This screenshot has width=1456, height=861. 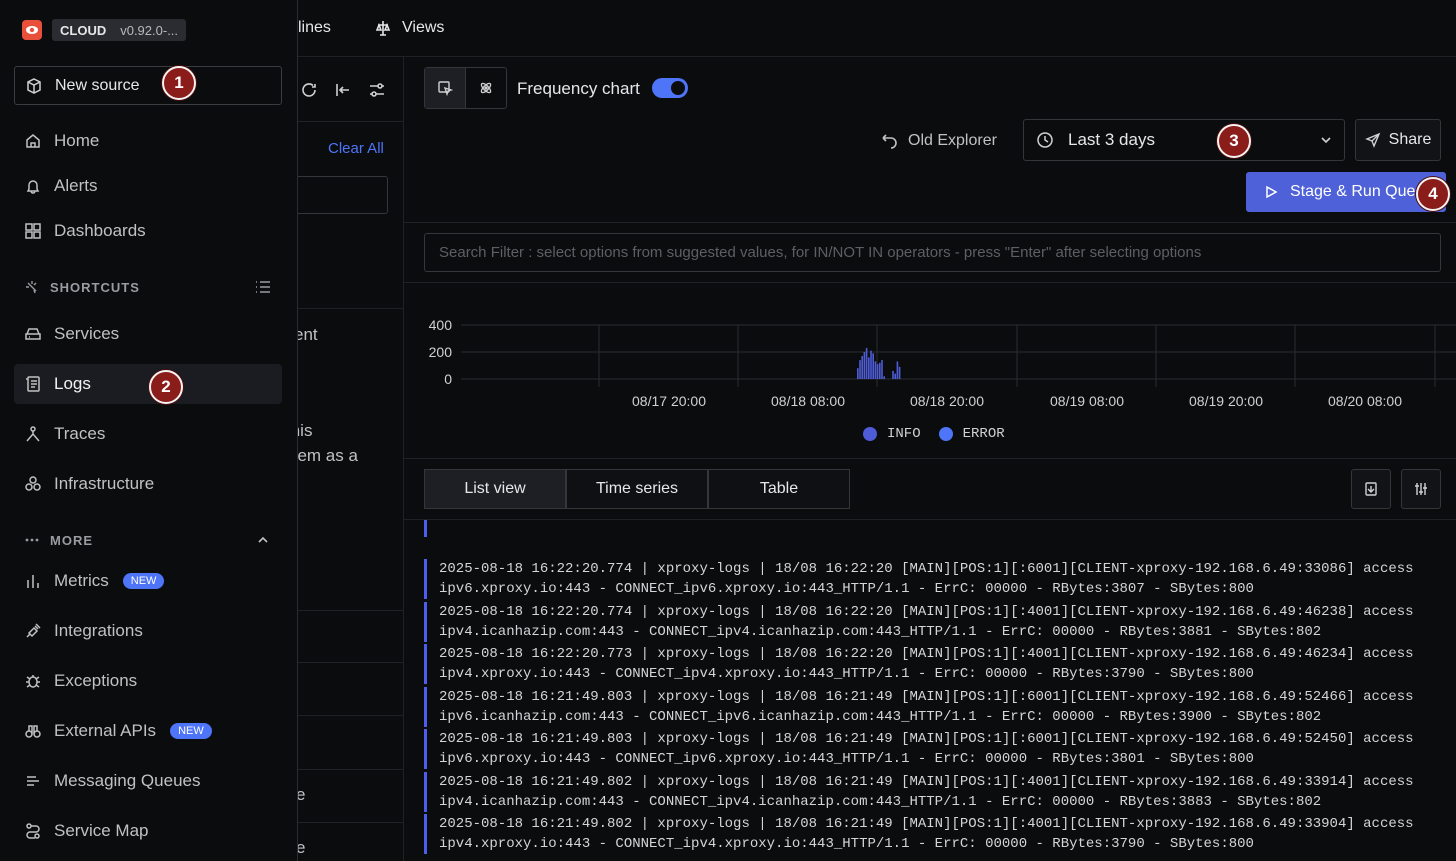 What do you see at coordinates (934, 434) in the screenshot?
I see `chart-legend: INFO ERROR` at bounding box center [934, 434].